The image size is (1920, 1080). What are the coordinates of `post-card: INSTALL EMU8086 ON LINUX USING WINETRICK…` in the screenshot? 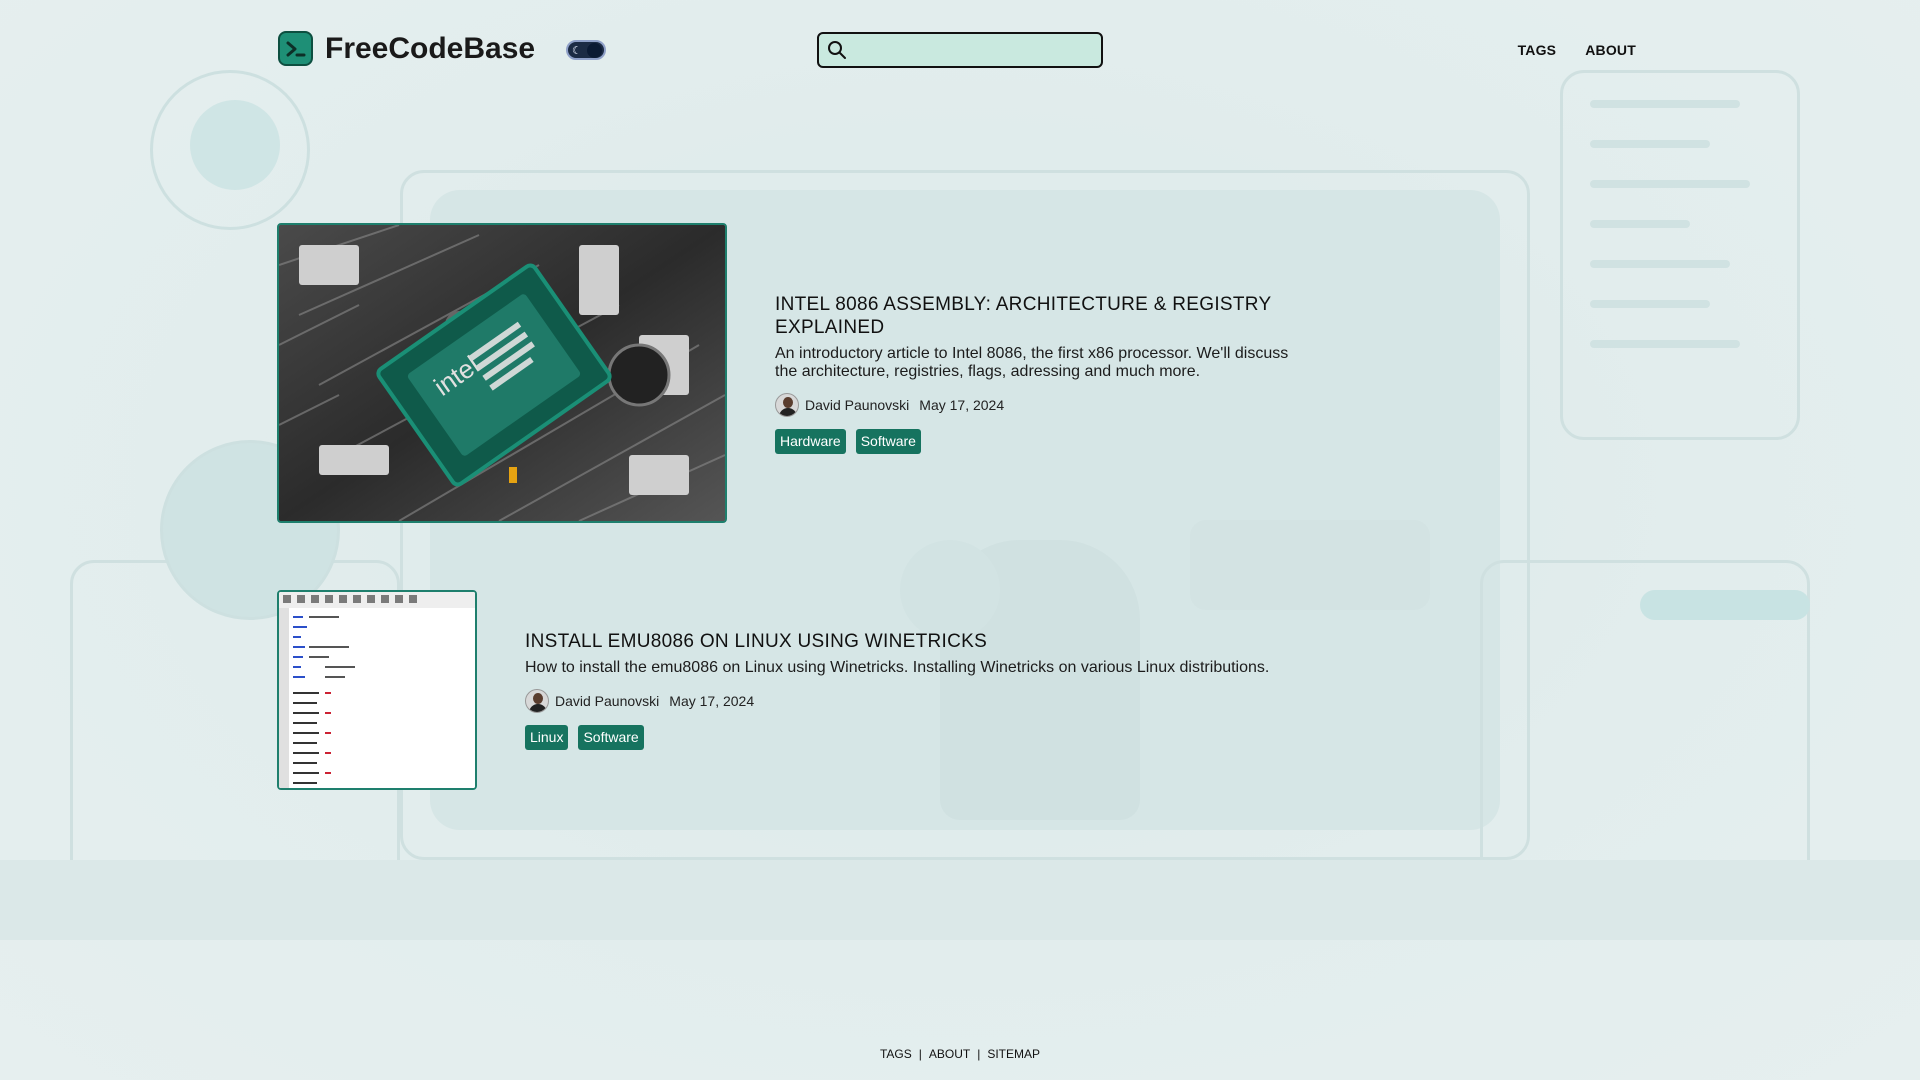 It's located at (801, 690).